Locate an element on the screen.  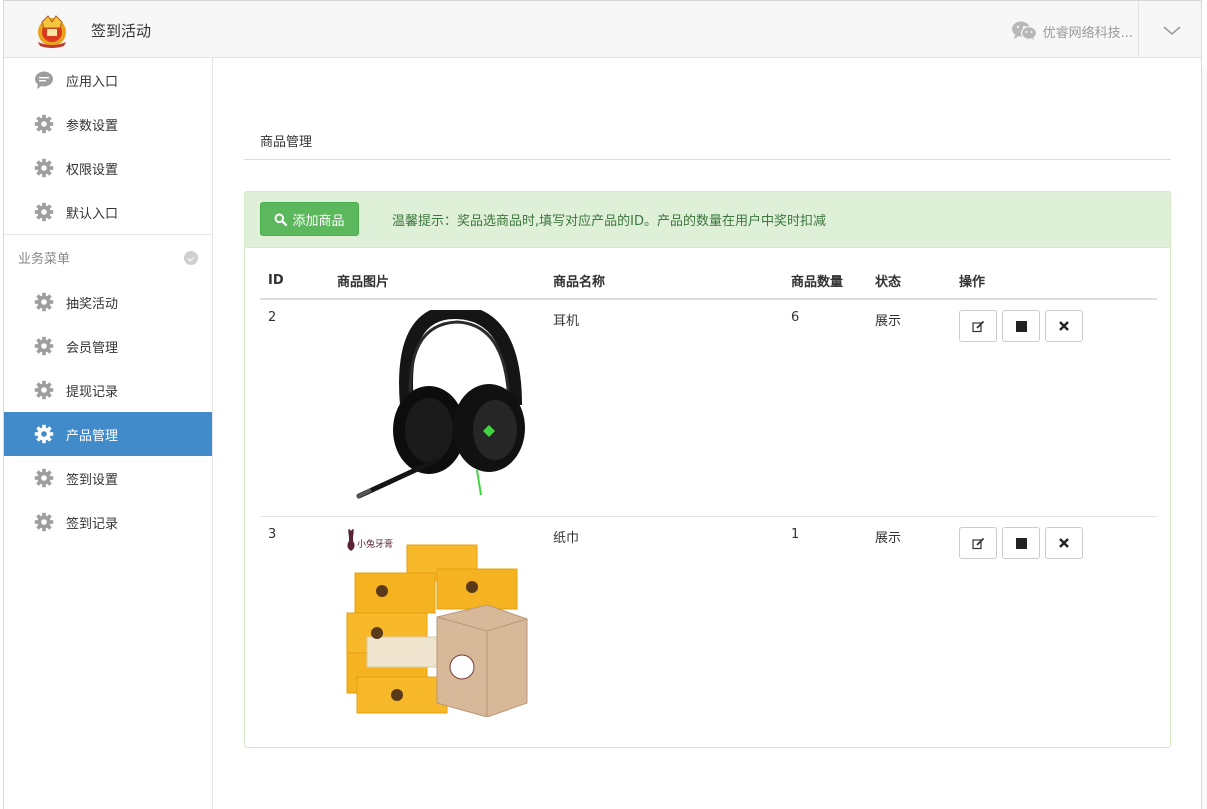
sidebar-item-label: 会员管理 is located at coordinates (92, 348).